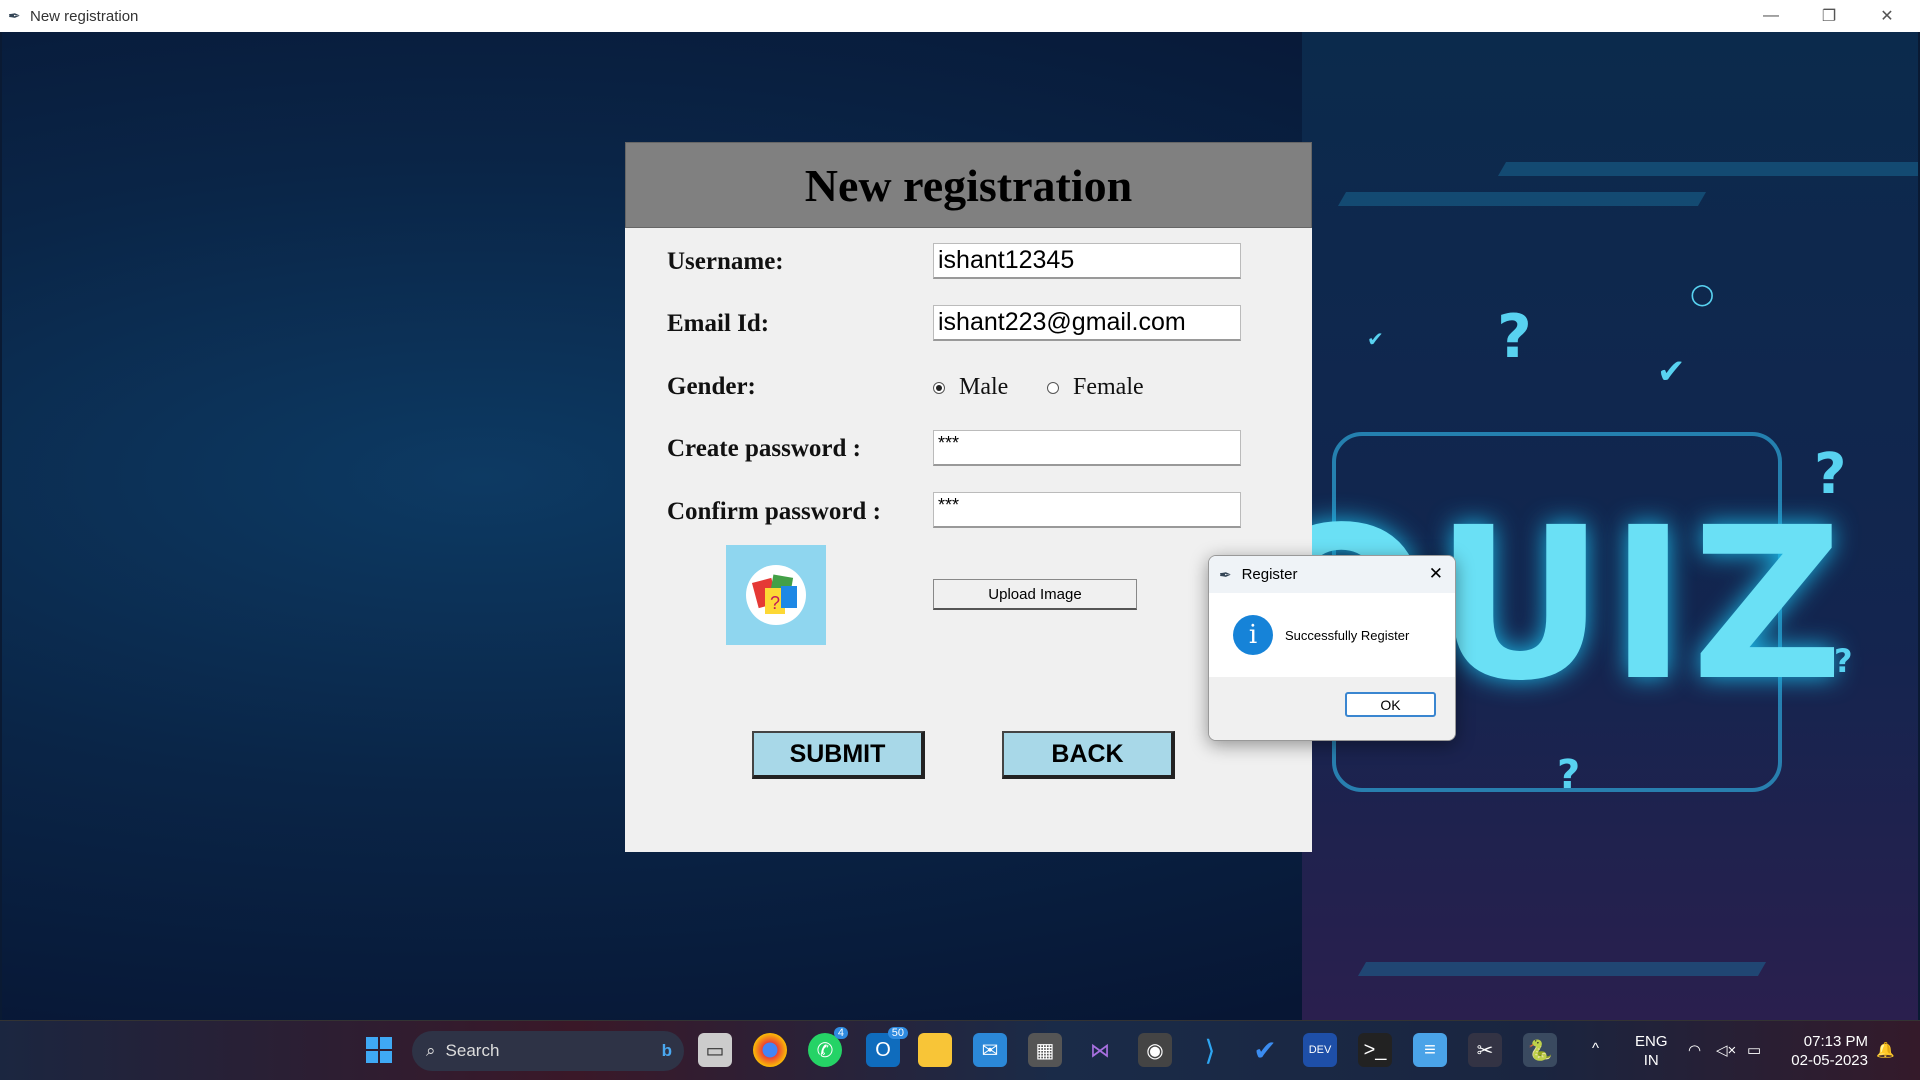  Describe the element at coordinates (431, 1050) in the screenshot. I see `search-icon: ⌕` at that location.